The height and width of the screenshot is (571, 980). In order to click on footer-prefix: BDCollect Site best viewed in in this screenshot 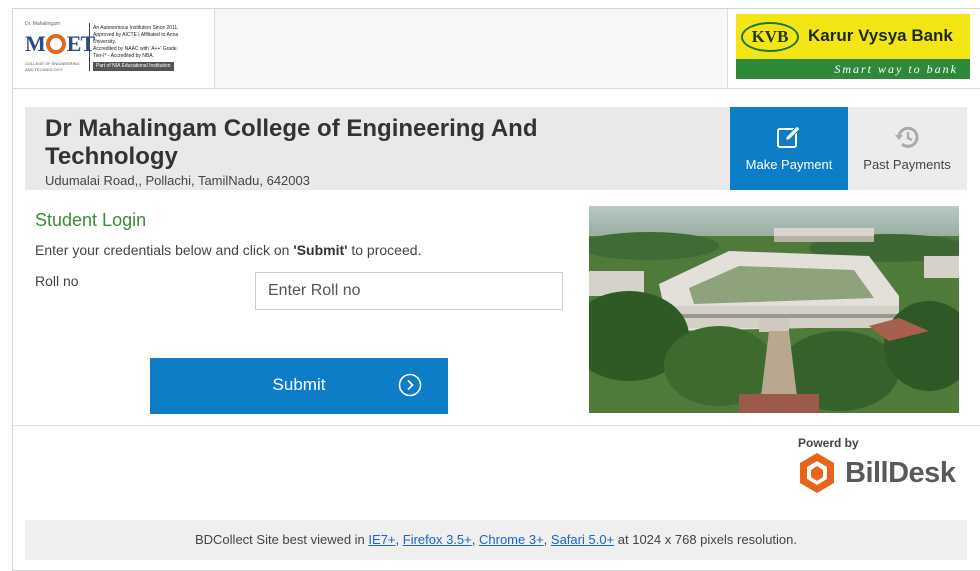, I will do `click(281, 539)`.